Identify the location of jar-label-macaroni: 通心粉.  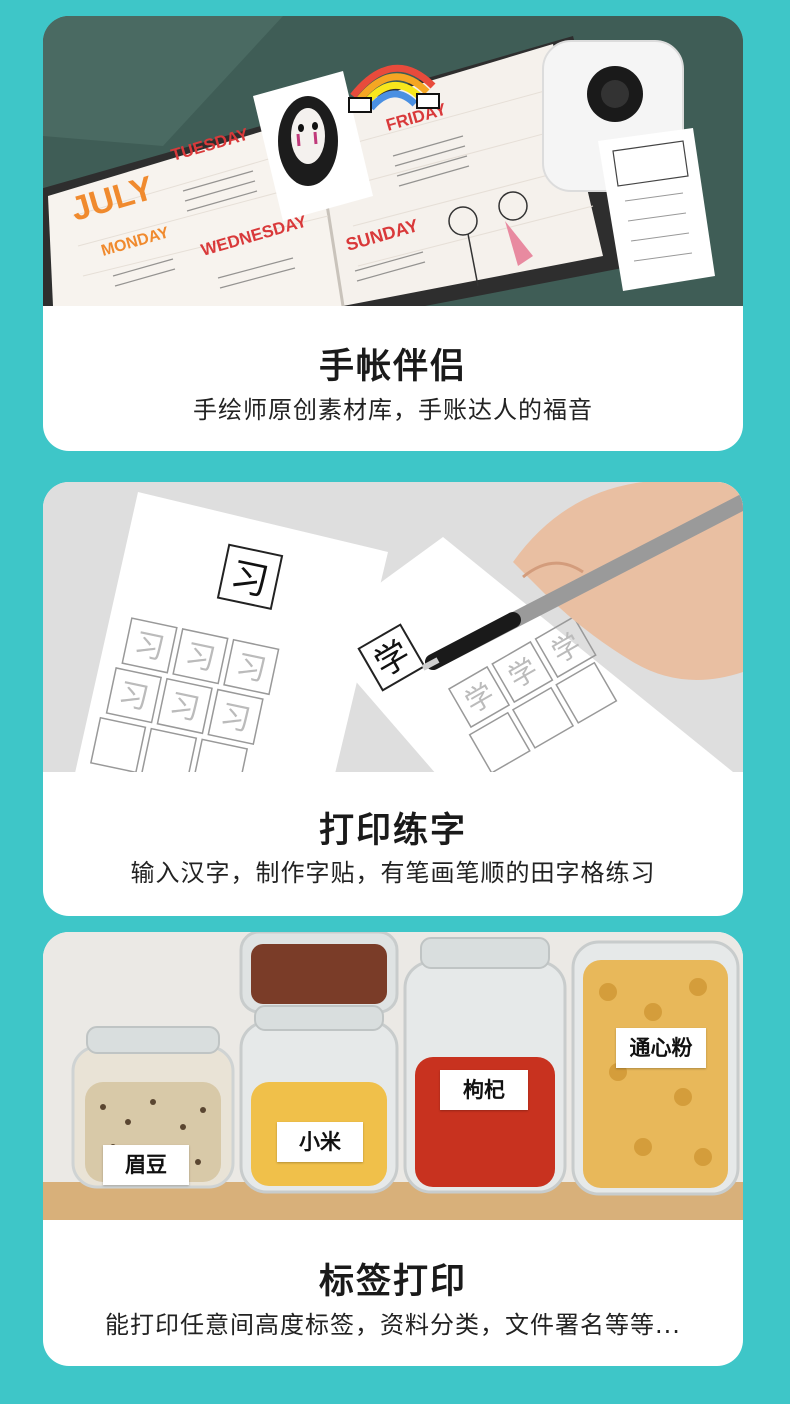
(661, 1048).